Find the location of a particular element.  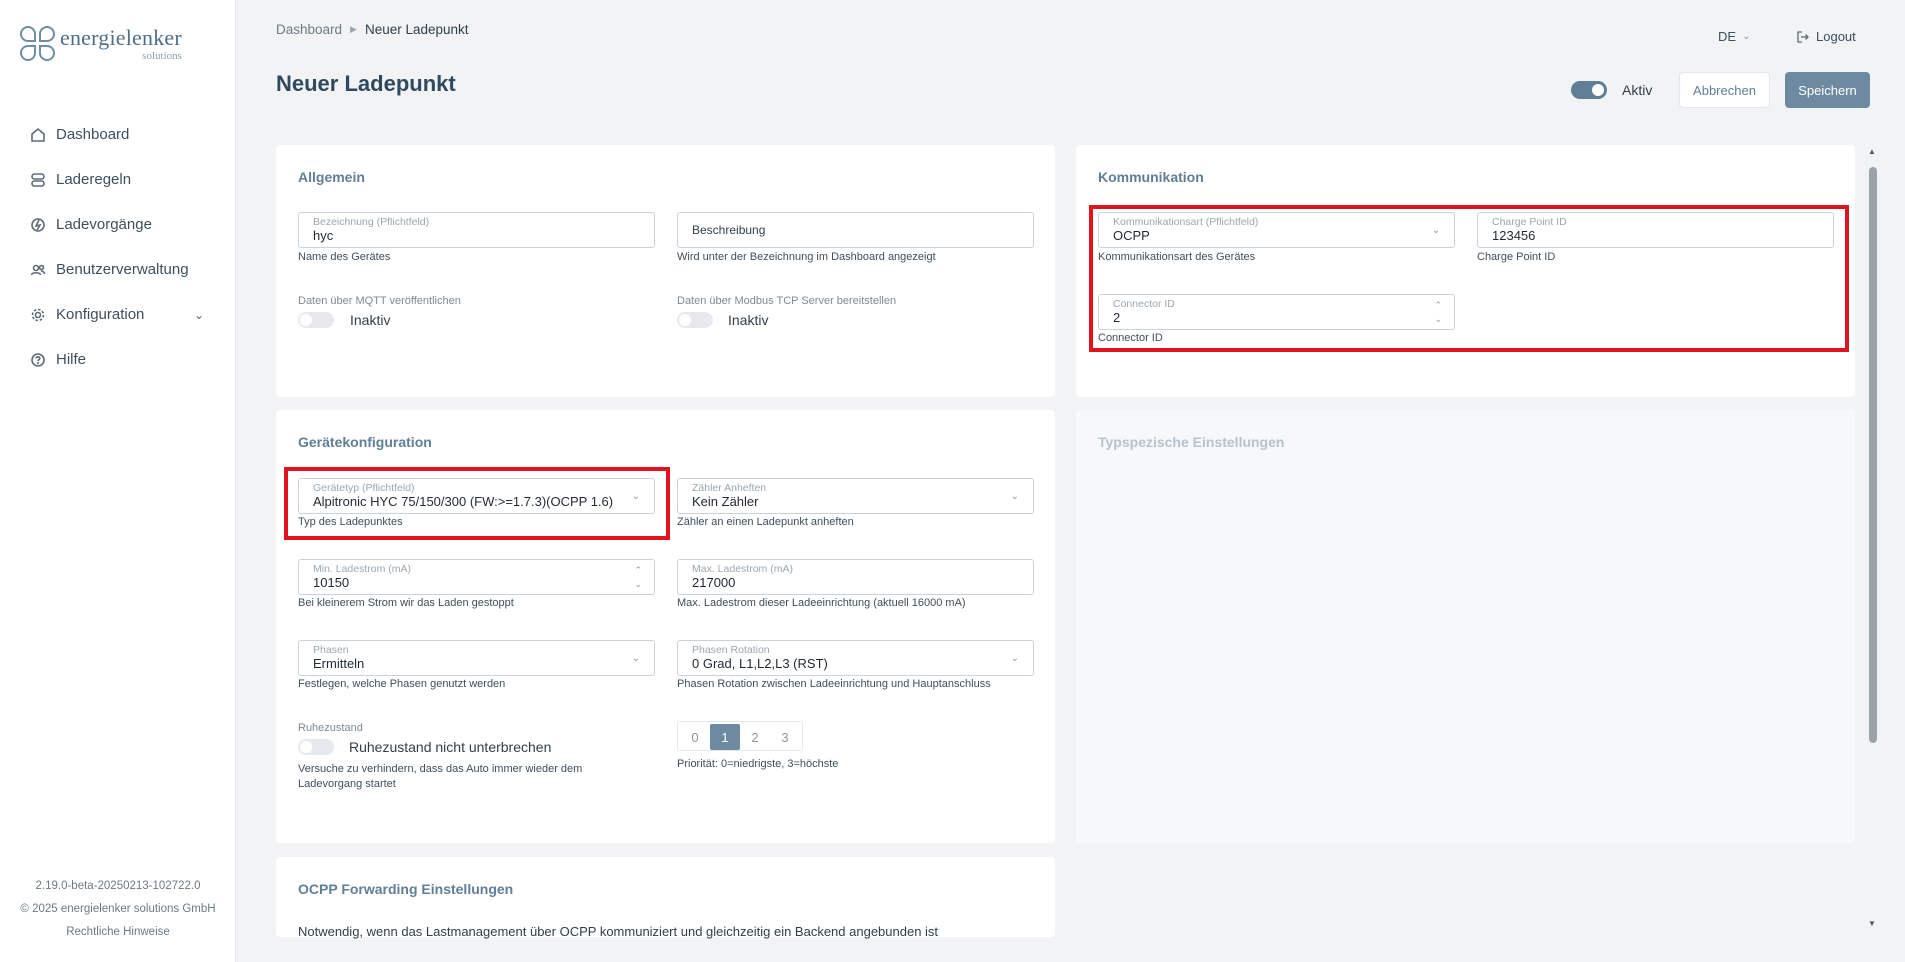

min-current-field: Min. Ladestrom (mA) 10150 ⌃ ⌄ is located at coordinates (476, 577).